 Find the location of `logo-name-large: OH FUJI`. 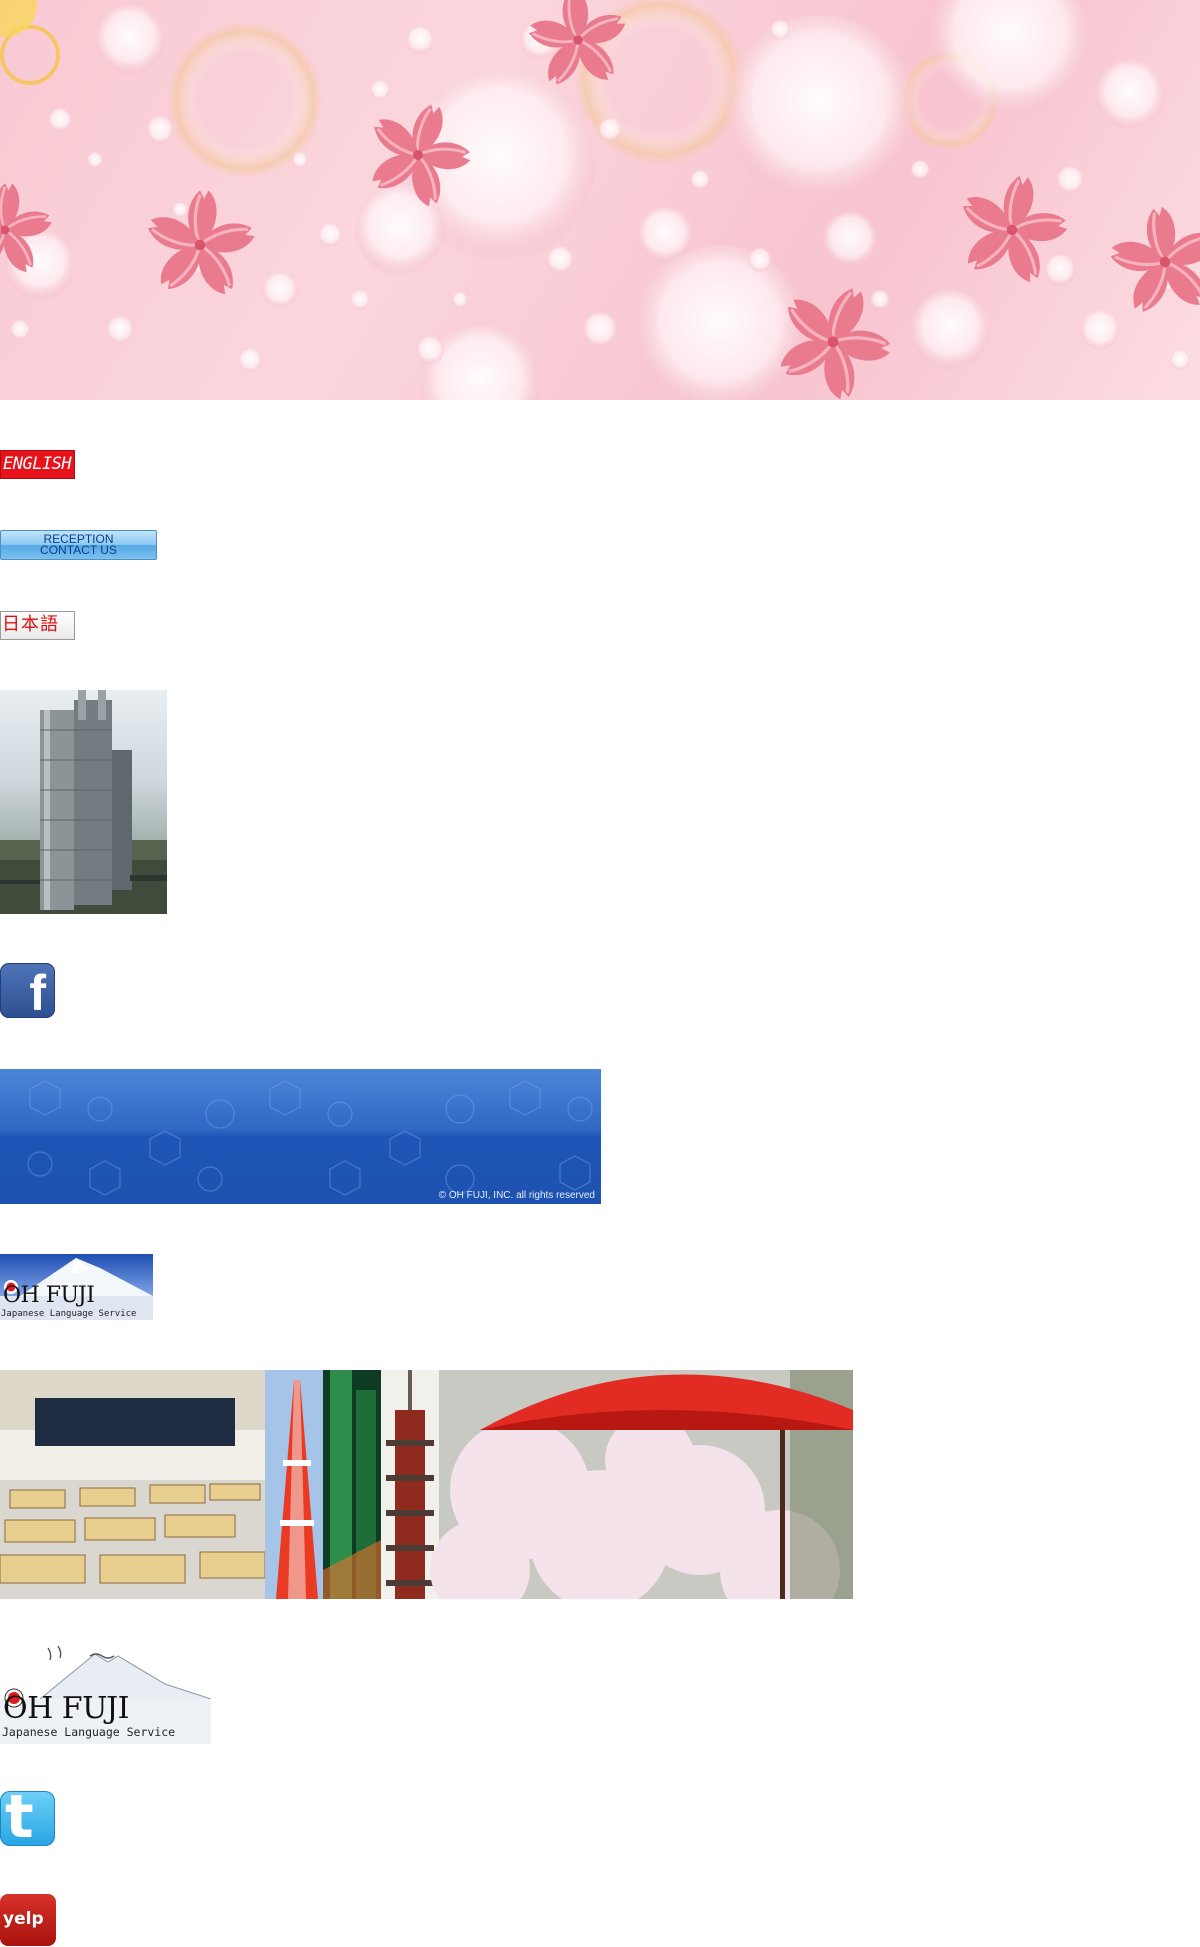

logo-name-large: OH FUJI is located at coordinates (66, 1708).